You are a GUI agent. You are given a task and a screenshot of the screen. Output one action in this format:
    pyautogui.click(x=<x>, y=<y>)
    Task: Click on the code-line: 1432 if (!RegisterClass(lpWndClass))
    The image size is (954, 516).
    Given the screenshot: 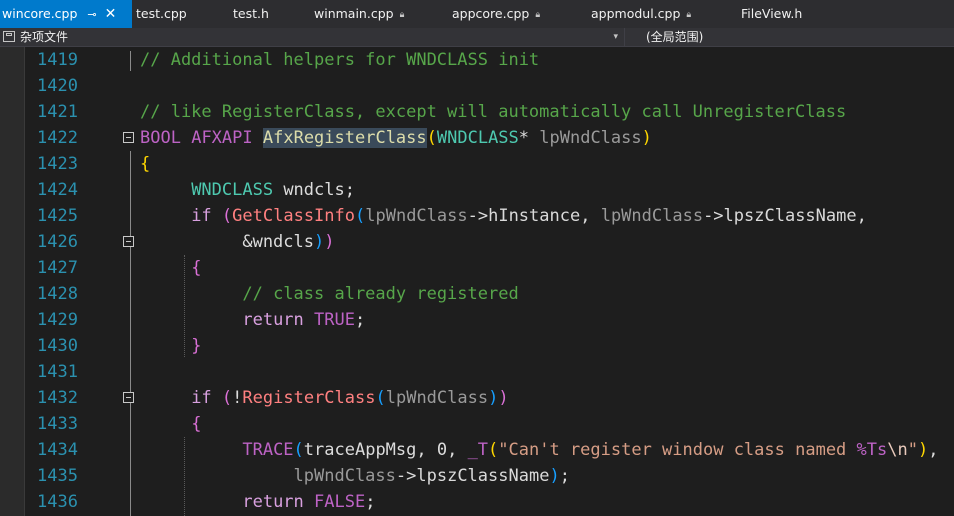 What is the action you would take?
    pyautogui.click(x=477, y=398)
    